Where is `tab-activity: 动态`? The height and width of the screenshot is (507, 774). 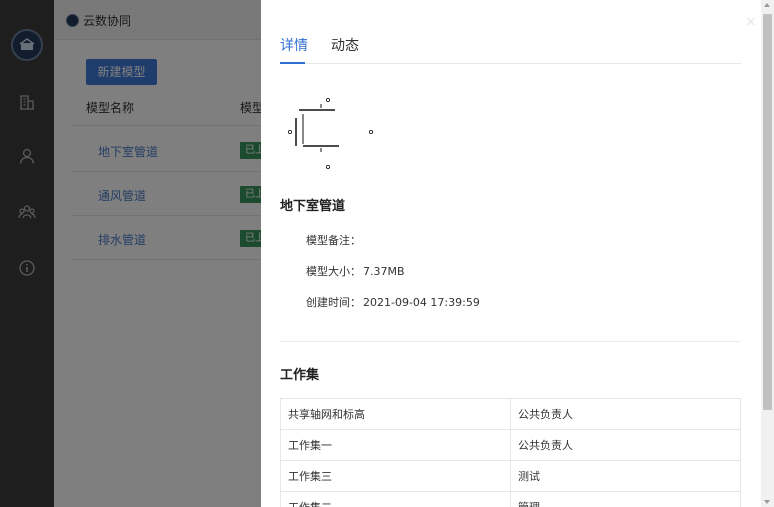 tab-activity: 动态 is located at coordinates (345, 45).